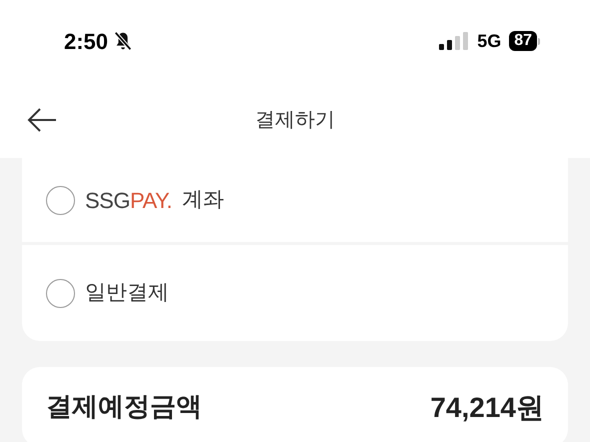 The width and height of the screenshot is (590, 442). I want to click on summary-amount: 74,214원, so click(487, 408).